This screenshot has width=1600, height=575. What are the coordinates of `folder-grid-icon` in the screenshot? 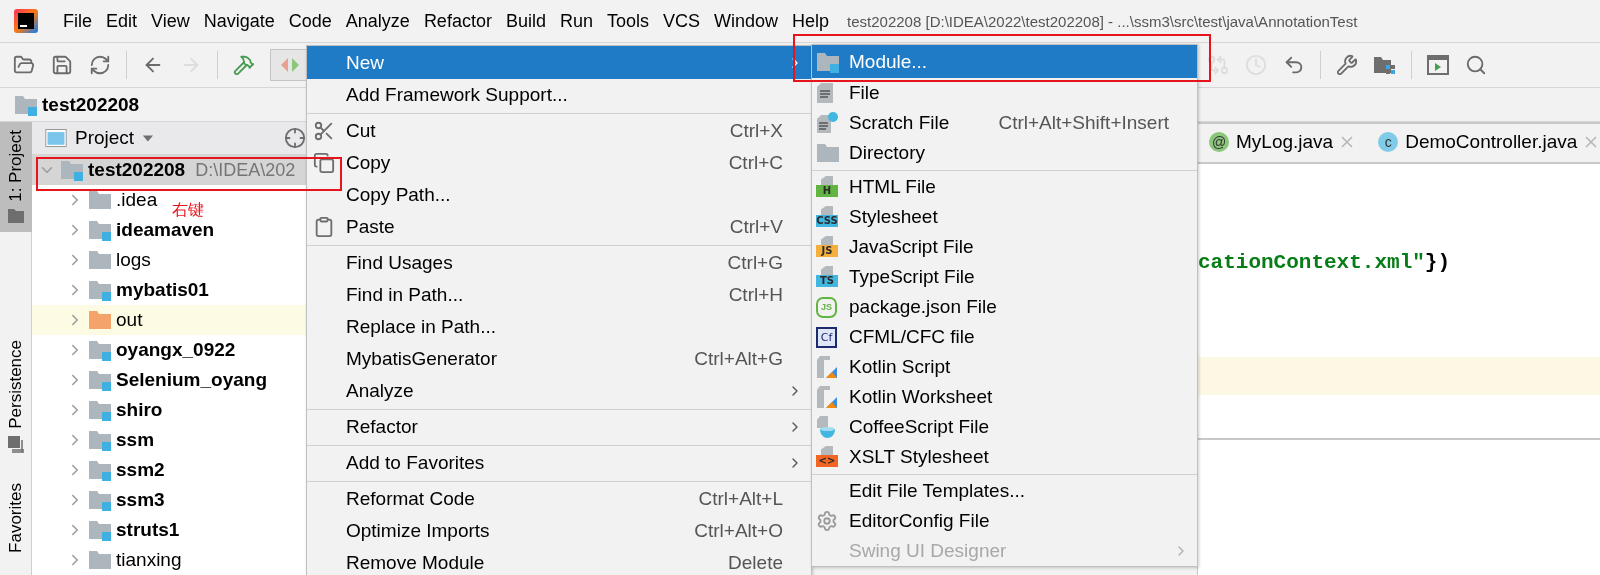 It's located at (1385, 65).